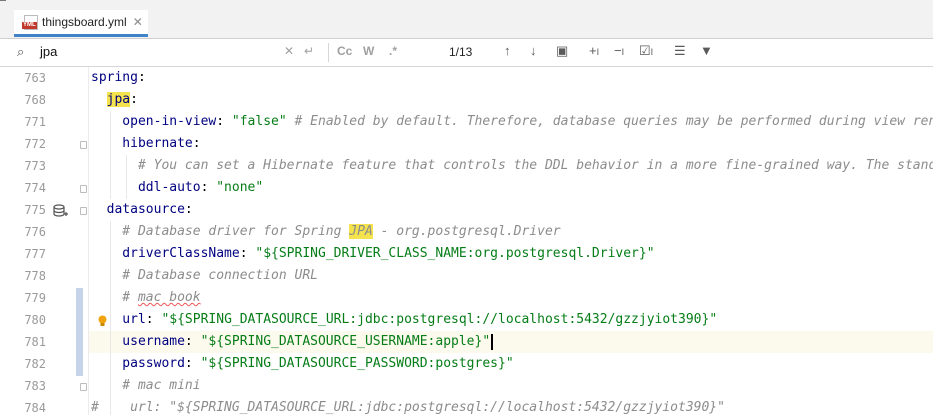 This screenshot has width=933, height=419. I want to click on line-number: 784, so click(35, 408).